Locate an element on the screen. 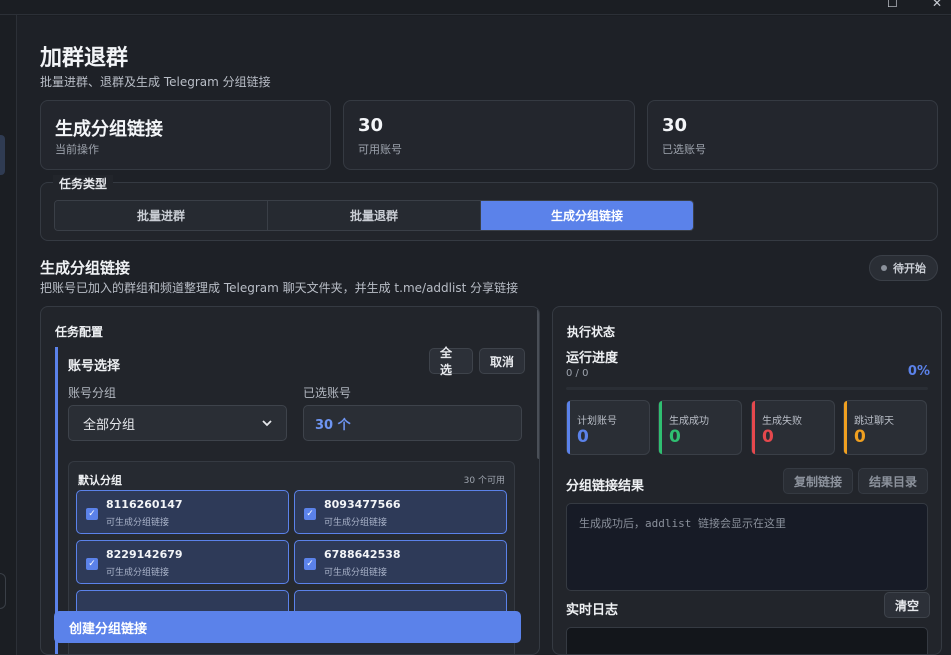 The image size is (951, 655). account-number: 6788642538 is located at coordinates (362, 554).